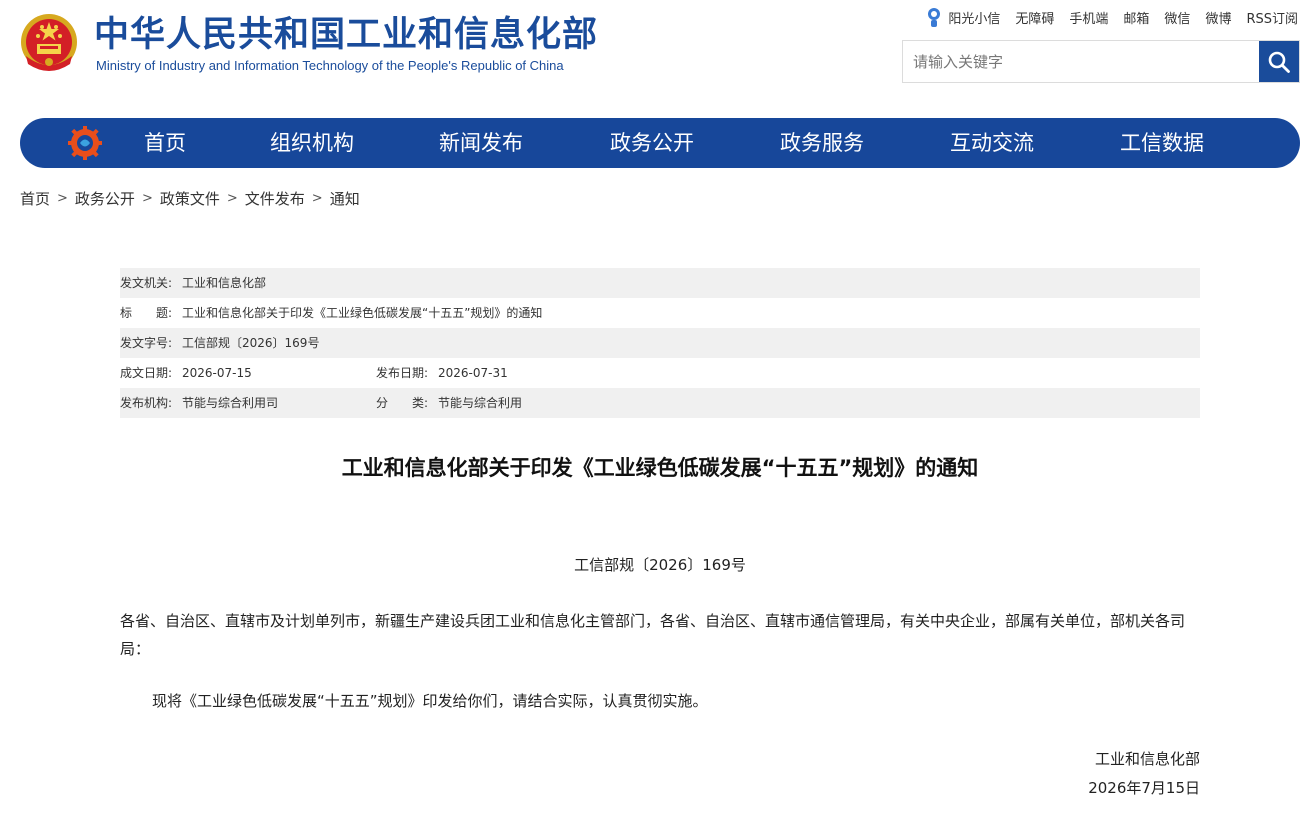 The width and height of the screenshot is (1316, 816). I want to click on nav-item-government-affairs: 政务公开, so click(652, 143).